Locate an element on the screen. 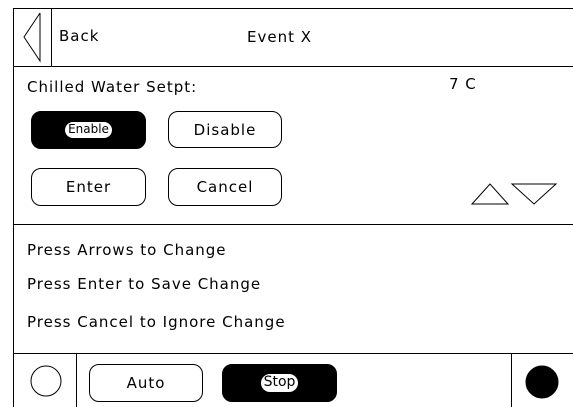 The width and height of the screenshot is (573, 407). auto-button: Auto is located at coordinates (146, 383).